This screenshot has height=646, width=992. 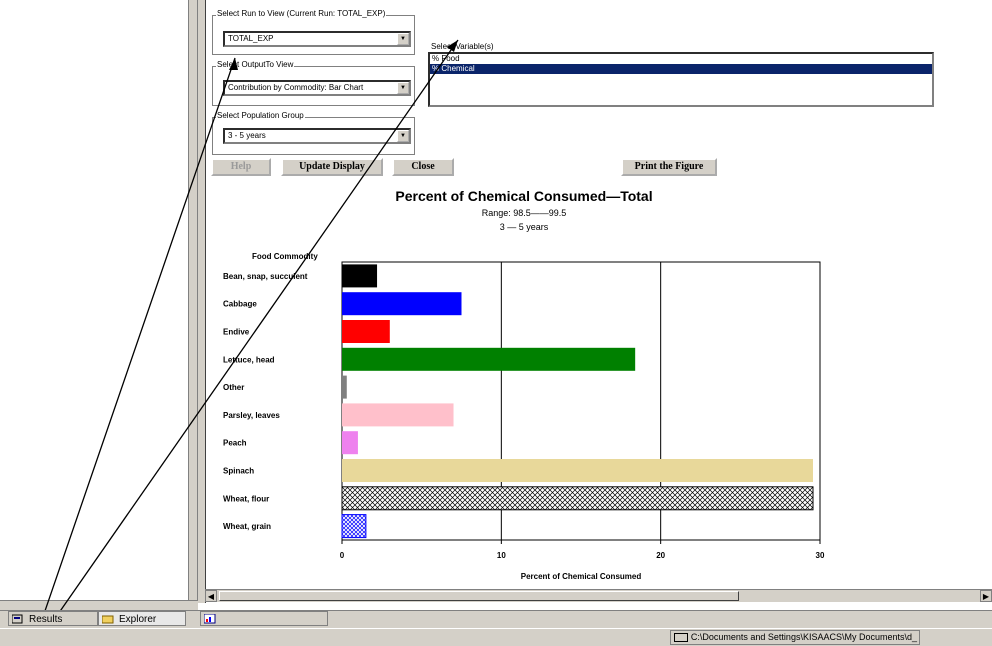 What do you see at coordinates (264, 618) in the screenshot?
I see `tab-graph-window` at bounding box center [264, 618].